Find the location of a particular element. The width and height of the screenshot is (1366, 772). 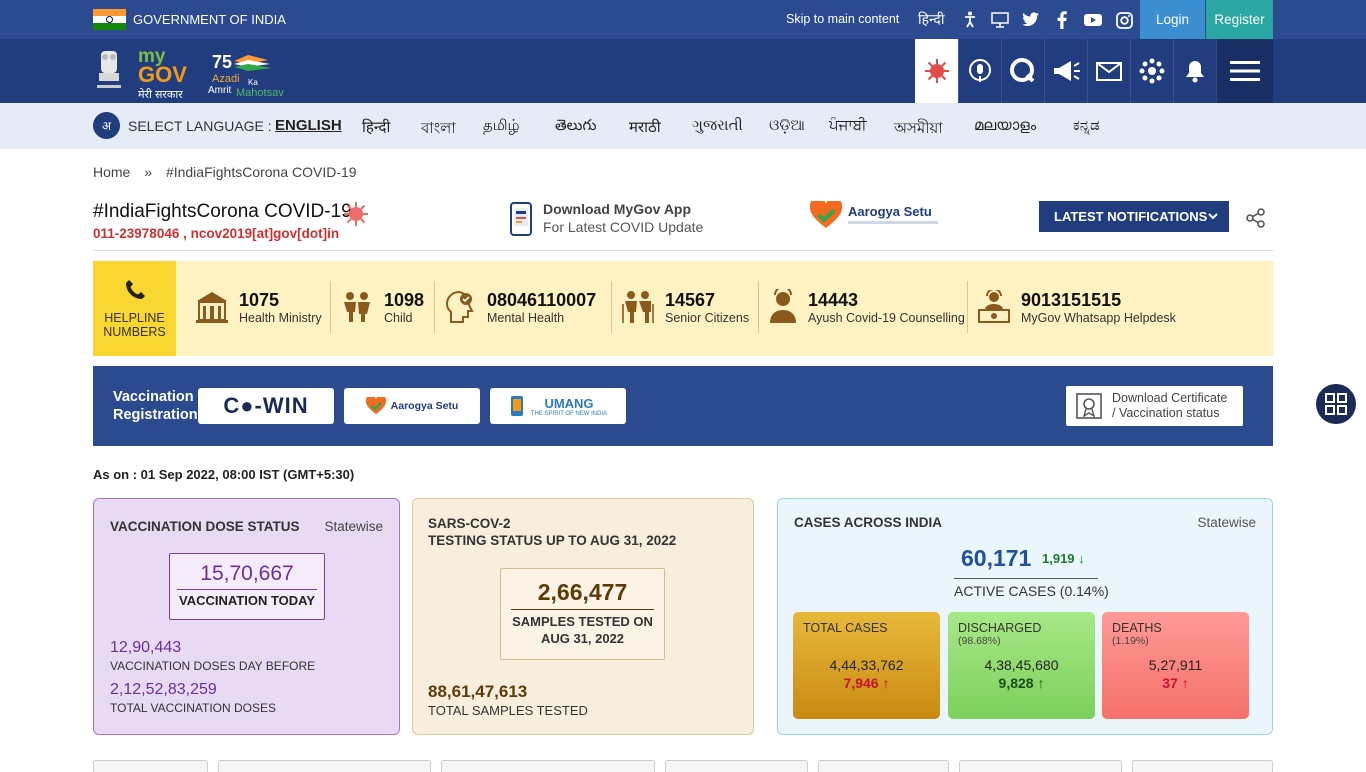

helpline-item: 1075 Health Ministry is located at coordinates (258, 307).